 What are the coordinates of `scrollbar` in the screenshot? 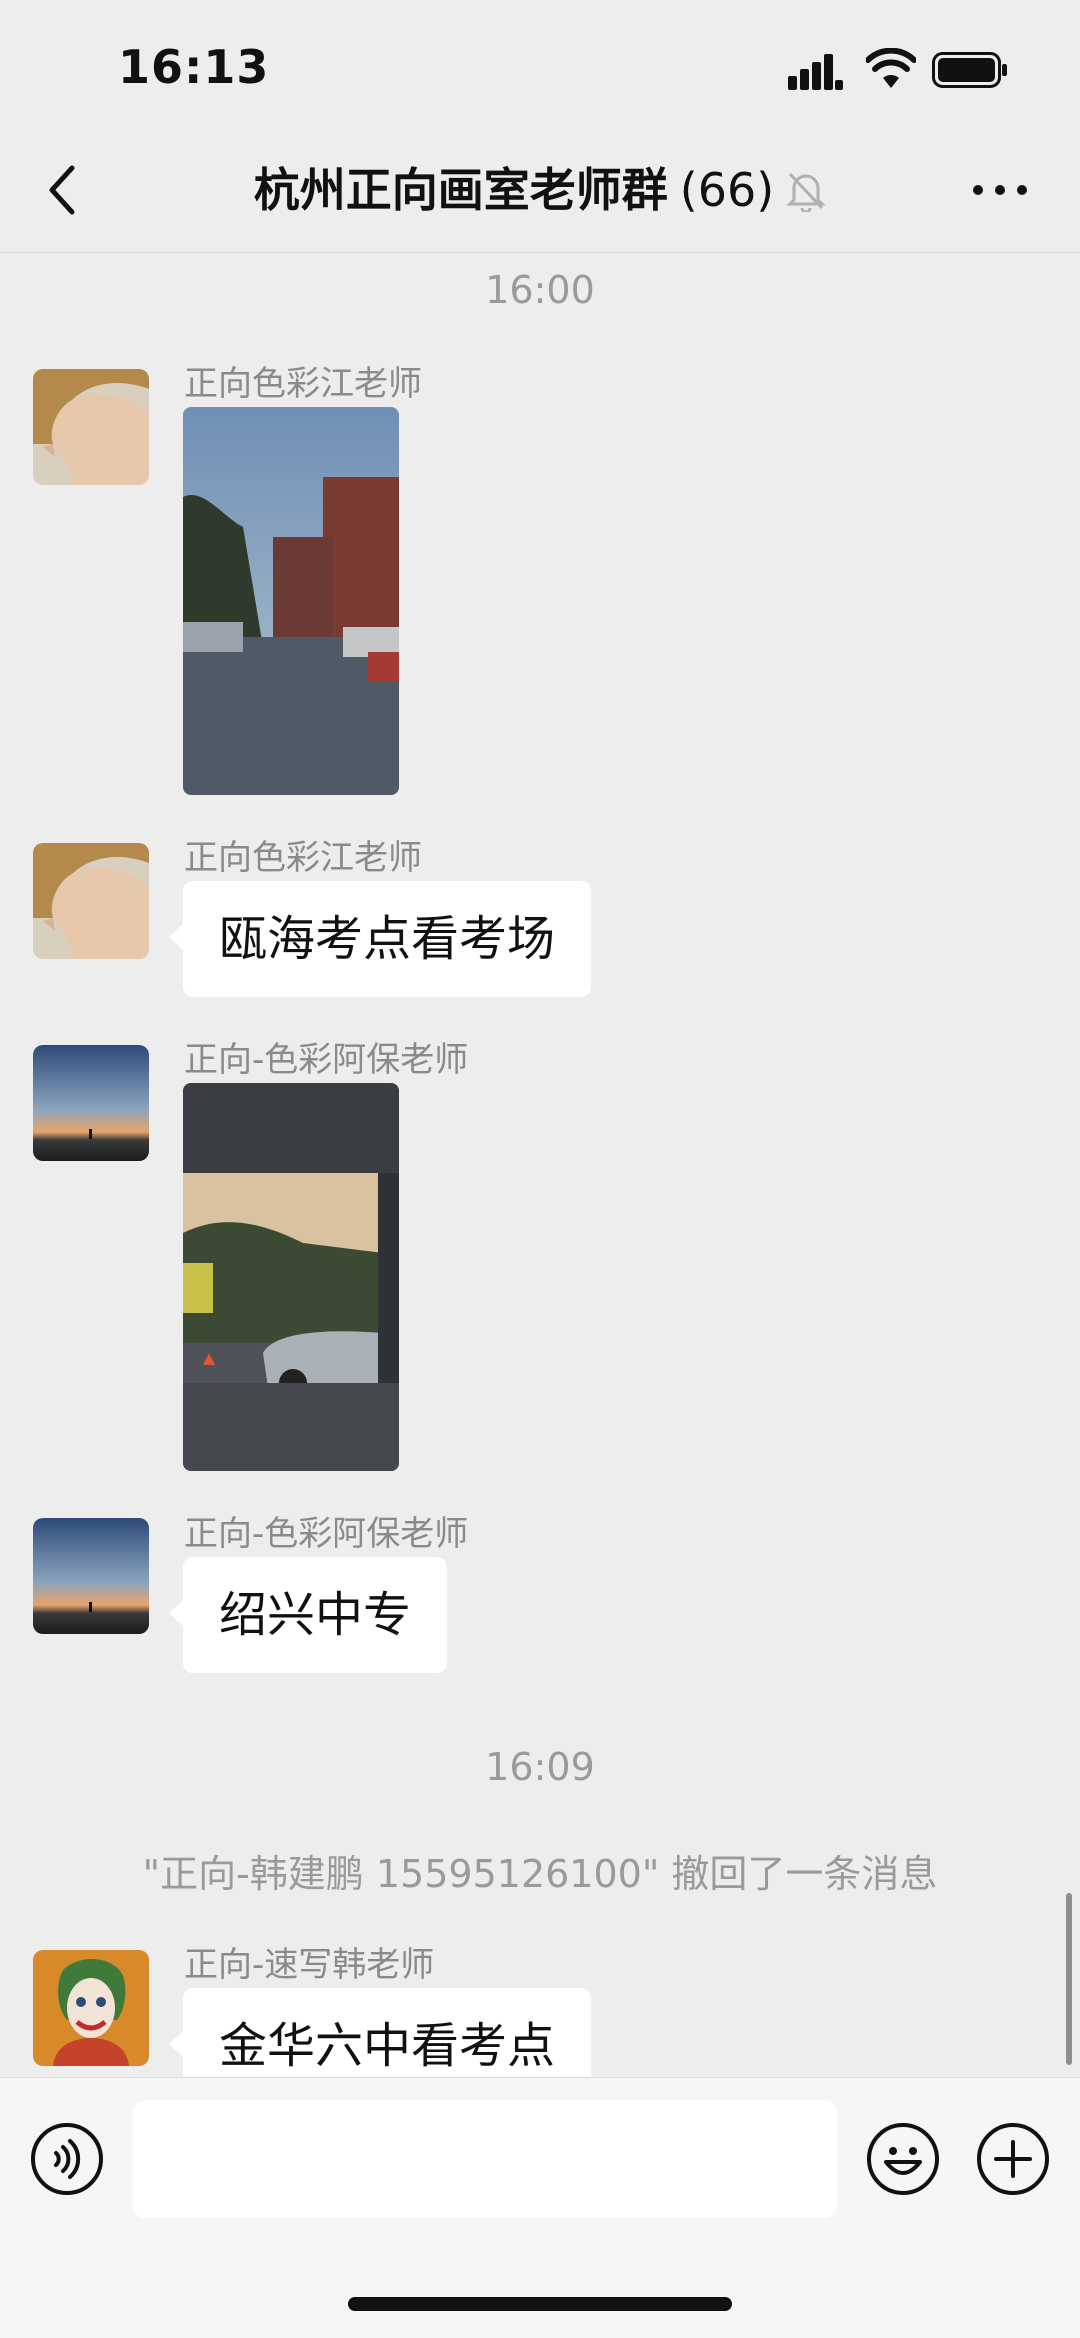 It's located at (1069, 1979).